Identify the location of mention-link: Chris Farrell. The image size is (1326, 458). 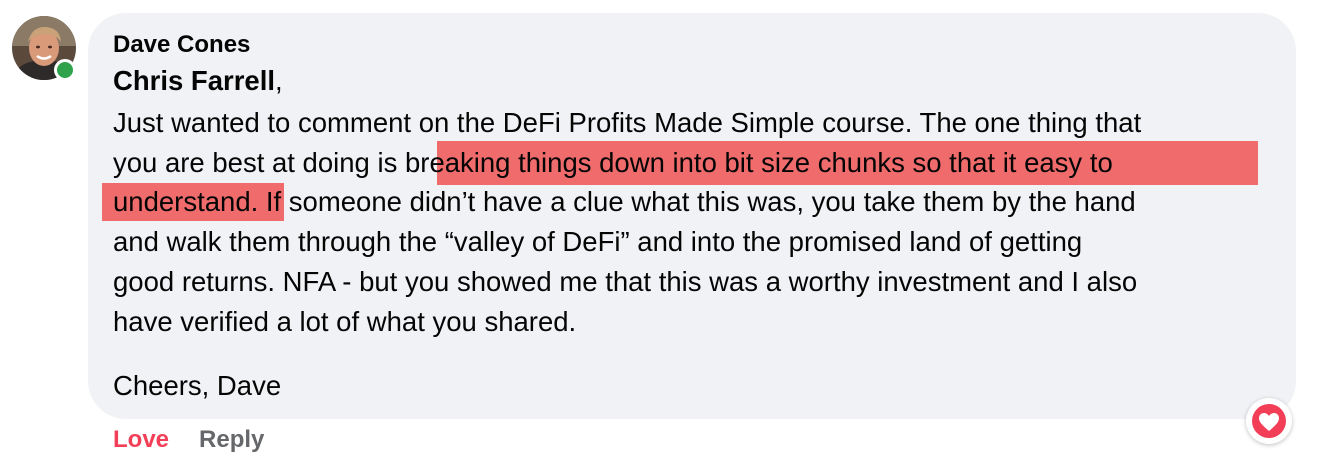
(194, 80).